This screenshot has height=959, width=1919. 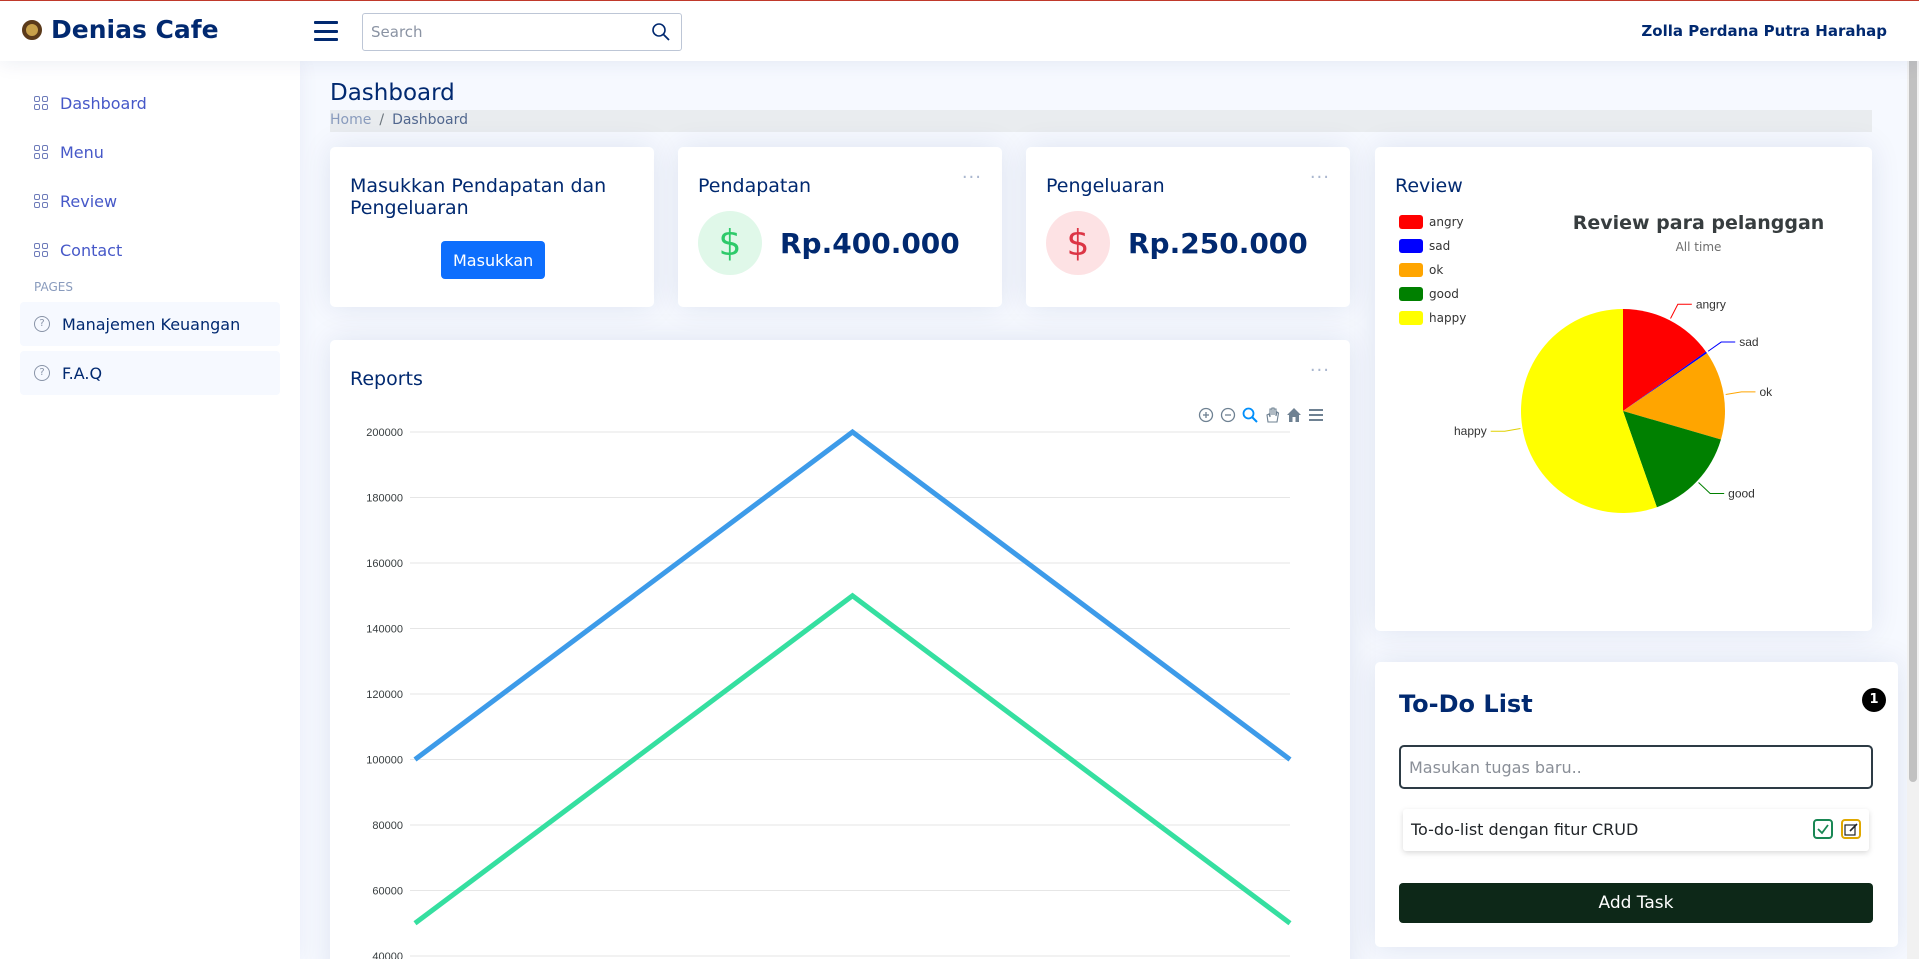 What do you see at coordinates (326, 31) in the screenshot?
I see `sidebar-toggle-icon` at bounding box center [326, 31].